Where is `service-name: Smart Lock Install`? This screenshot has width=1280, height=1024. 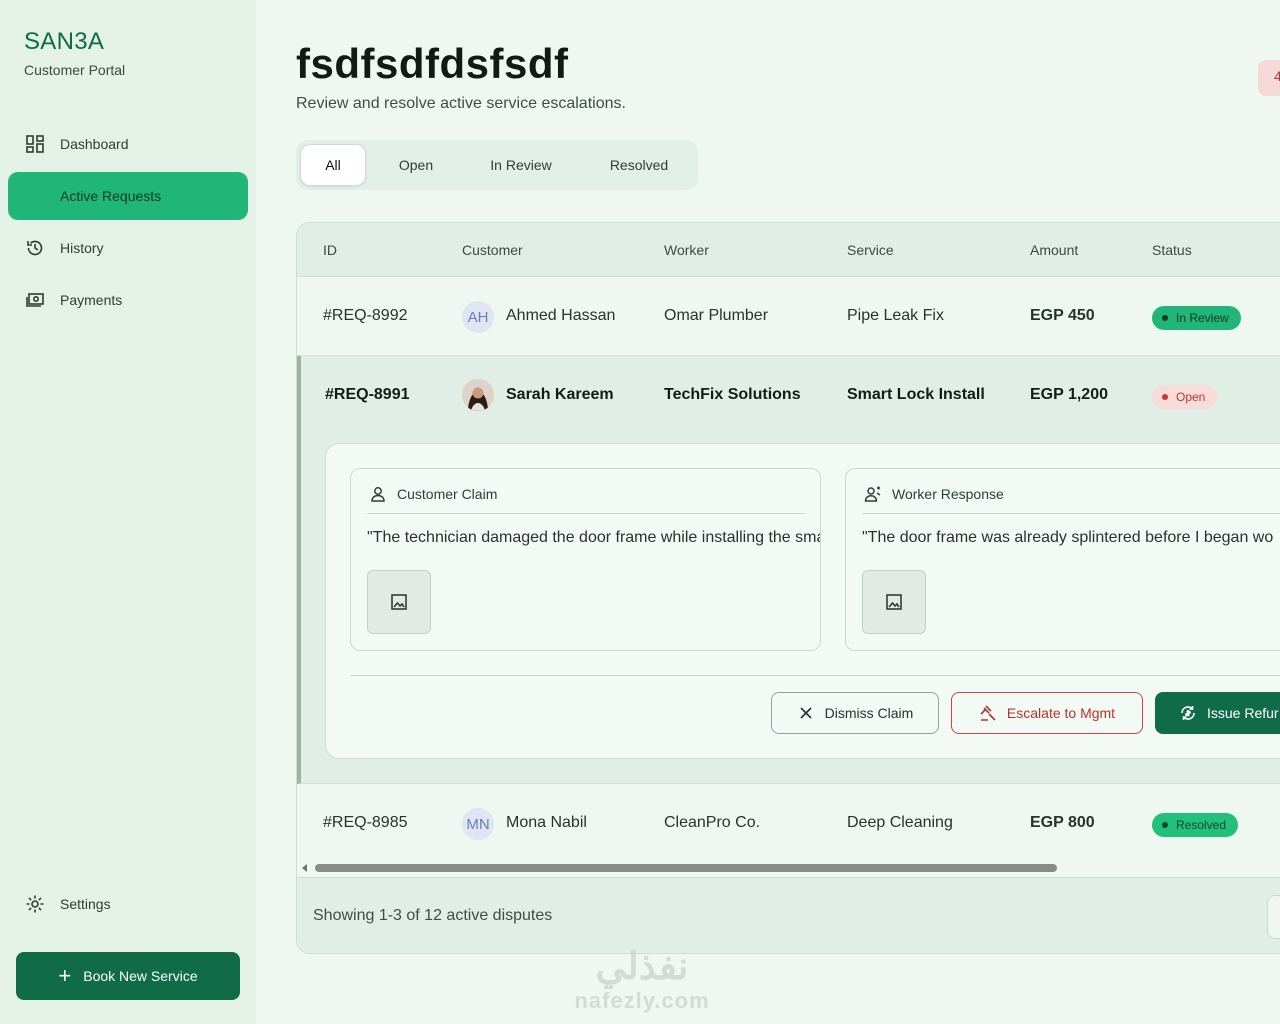 service-name: Smart Lock Install is located at coordinates (916, 394).